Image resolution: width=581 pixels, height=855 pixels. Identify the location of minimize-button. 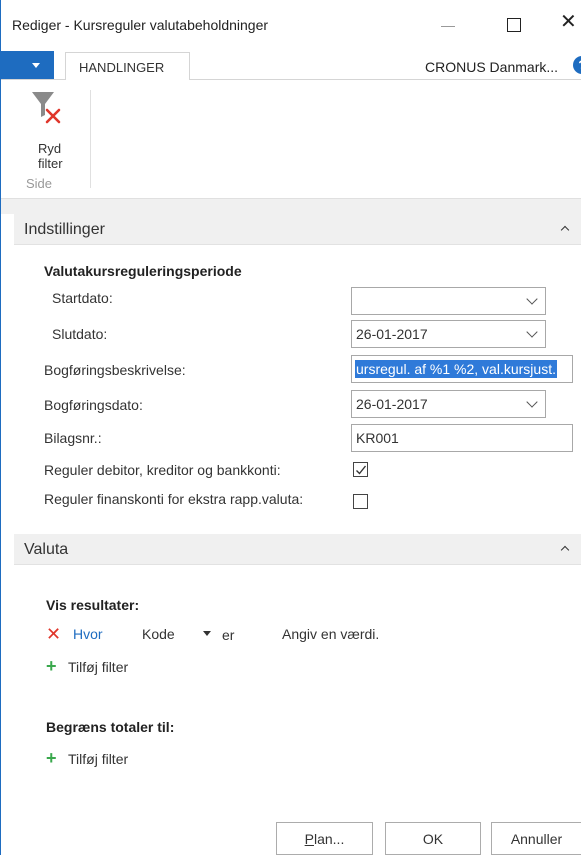
(449, 27).